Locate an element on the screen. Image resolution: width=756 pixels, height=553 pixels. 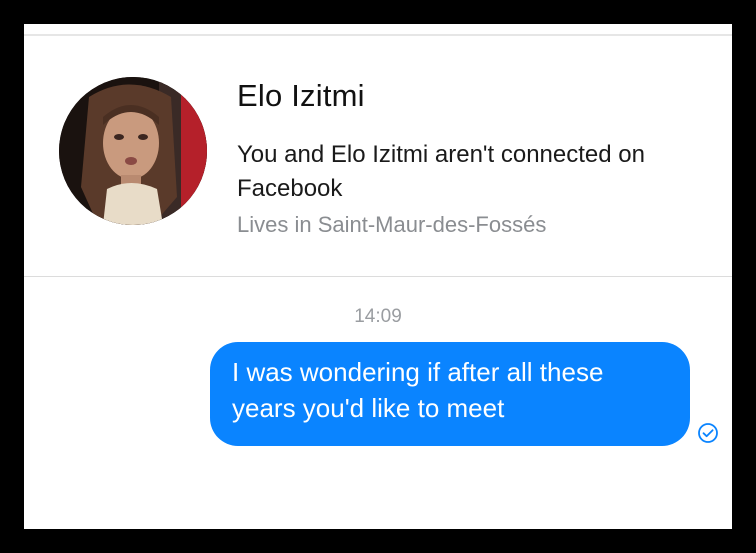
contact-name: Elo Izitmi is located at coordinates (301, 96).